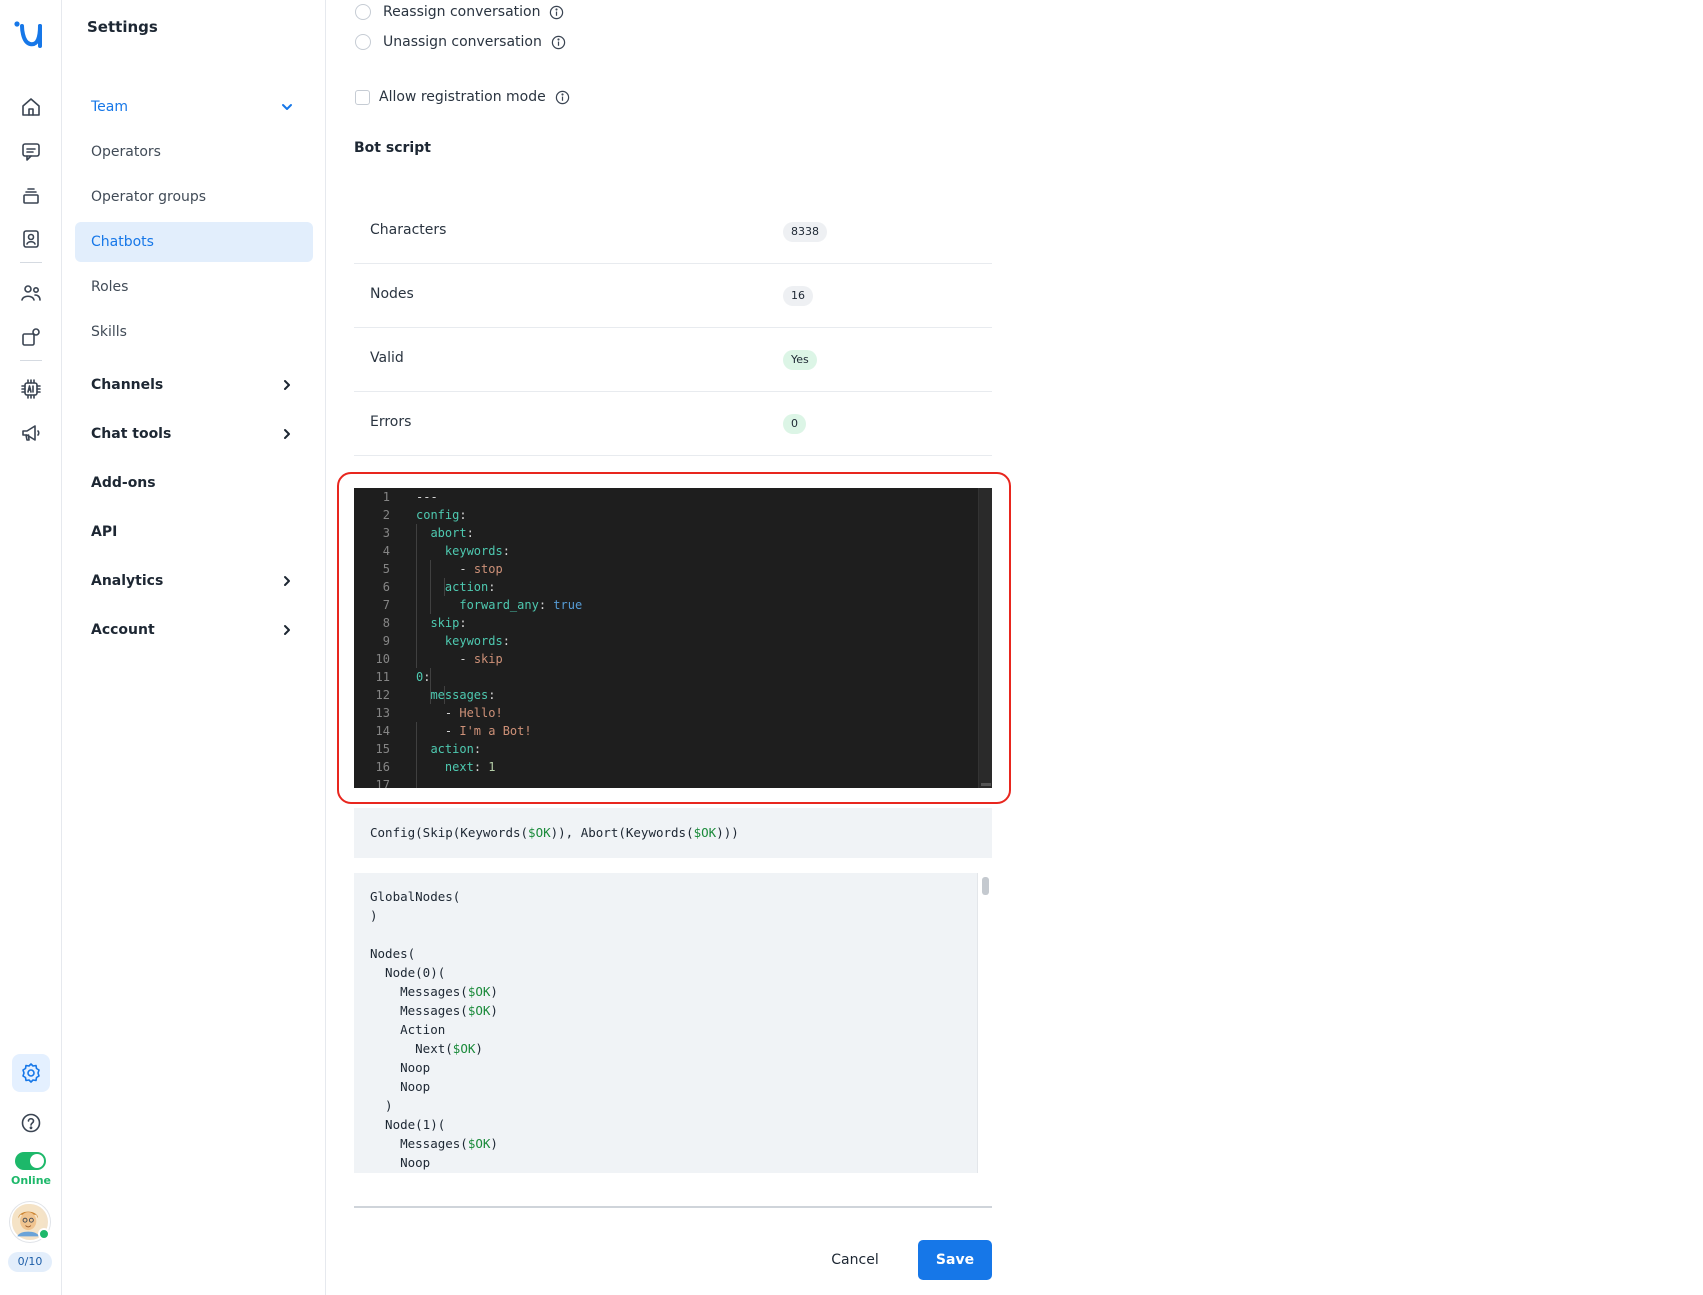 The image size is (1703, 1295). Describe the element at coordinates (194, 434) in the screenshot. I see `menu-chat-tools: Chat tools` at that location.